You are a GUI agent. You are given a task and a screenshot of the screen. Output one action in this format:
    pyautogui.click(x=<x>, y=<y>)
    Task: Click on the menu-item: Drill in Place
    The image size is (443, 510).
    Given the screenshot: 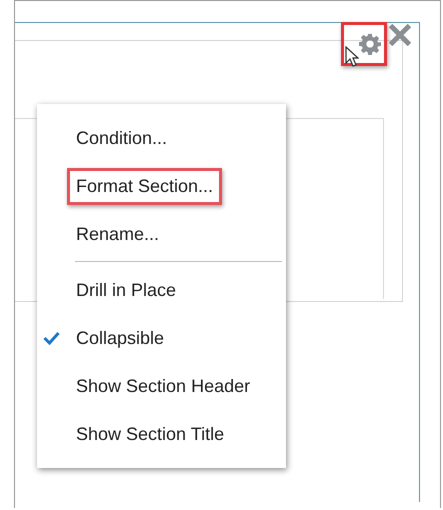 What is the action you would take?
    pyautogui.click(x=126, y=290)
    